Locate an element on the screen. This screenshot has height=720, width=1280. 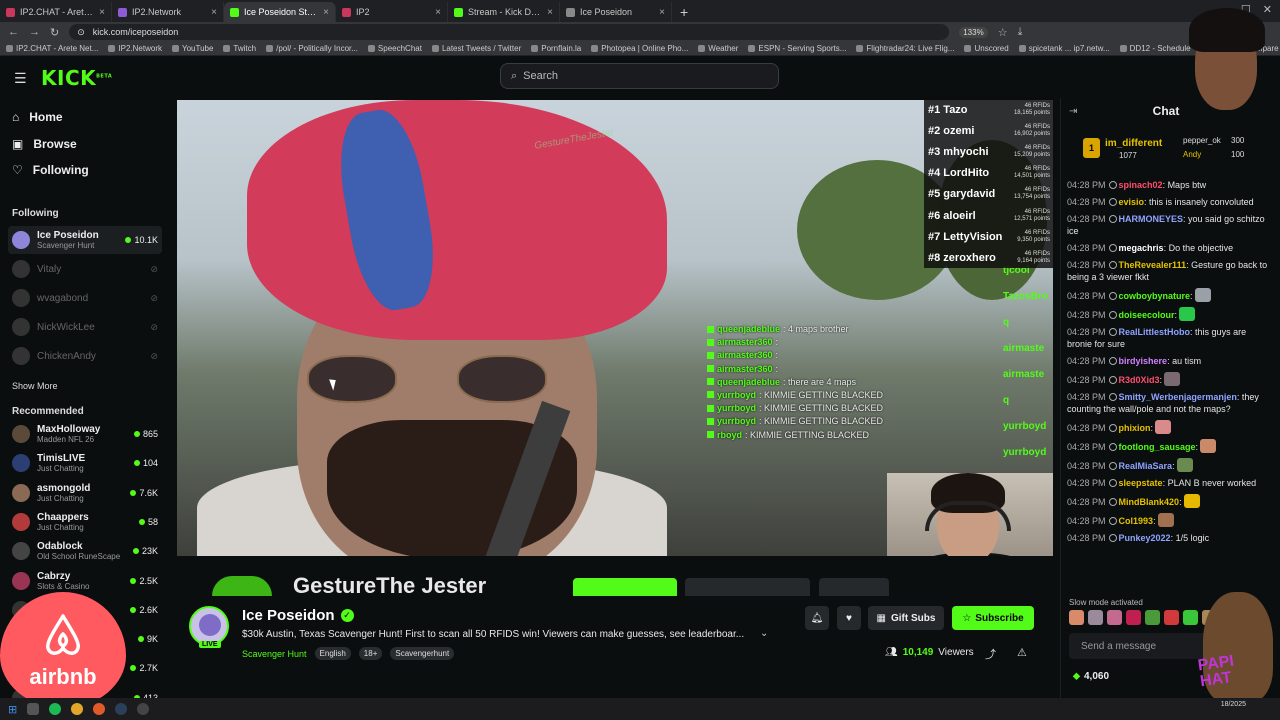
bookmark-item: Unscored is located at coordinates (986, 48).